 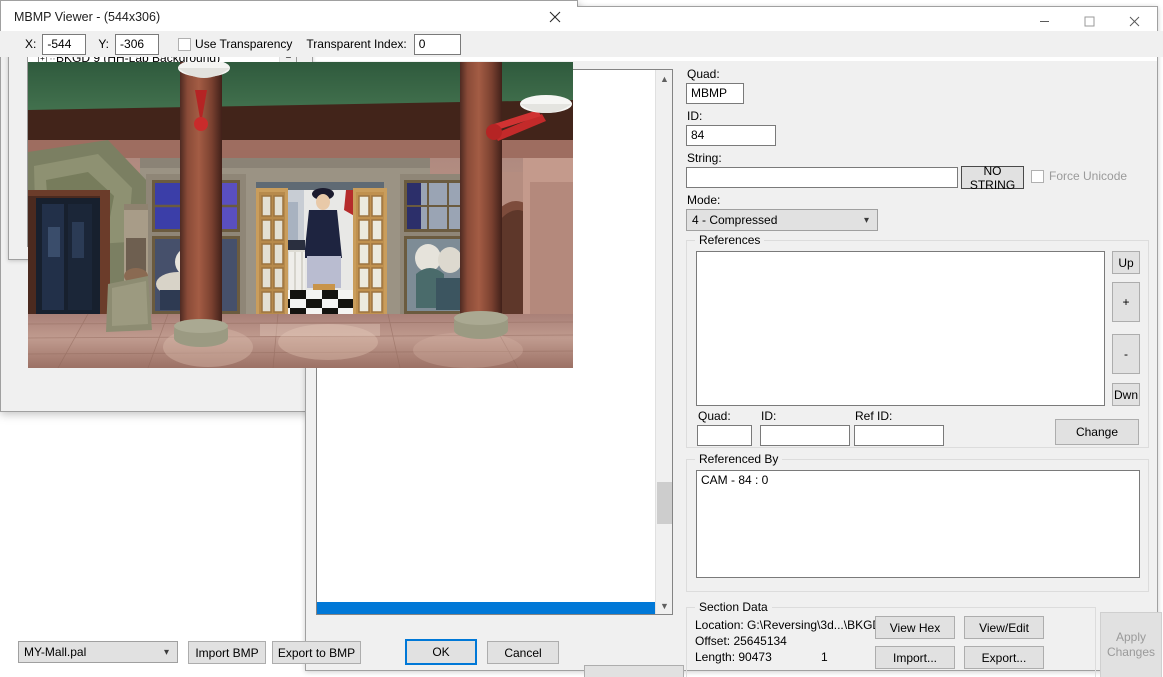 I want to click on close-icon, so click(x=555, y=17).